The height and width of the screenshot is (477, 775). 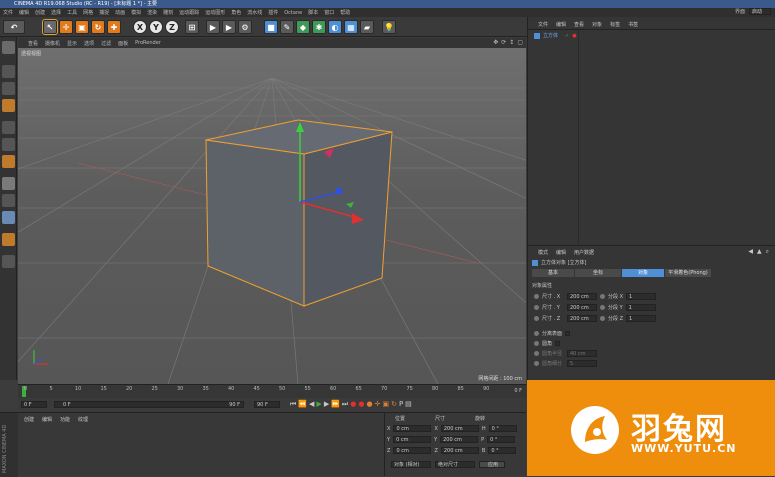 I want to click on rotation-h-field: 0 °, so click(x=502, y=428).